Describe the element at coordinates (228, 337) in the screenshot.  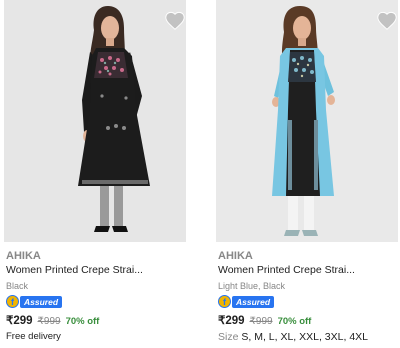
I see `sizes-label: Size` at that location.